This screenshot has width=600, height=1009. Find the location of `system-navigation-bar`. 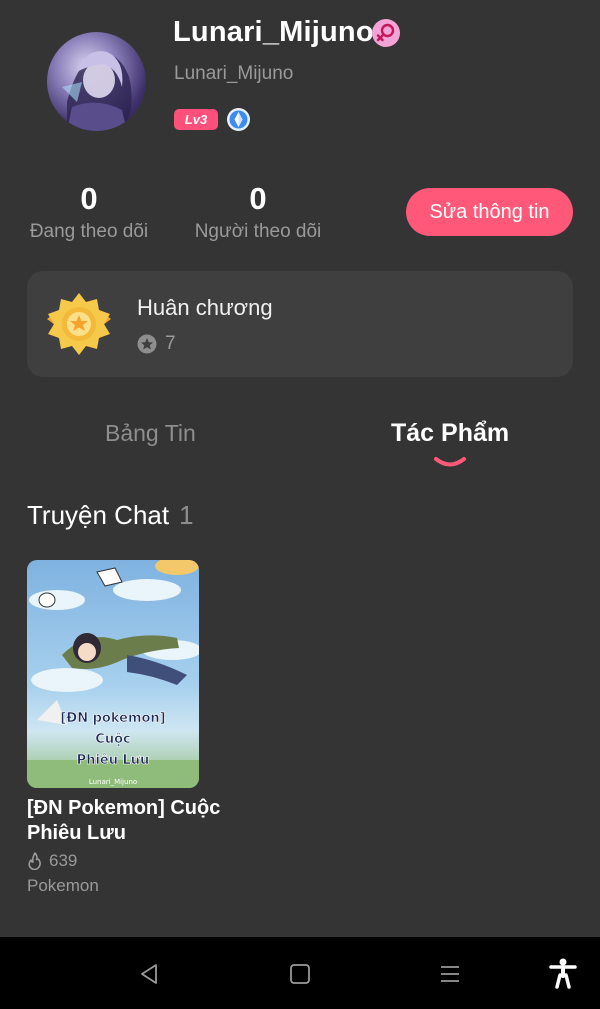

system-navigation-bar is located at coordinates (300, 973).